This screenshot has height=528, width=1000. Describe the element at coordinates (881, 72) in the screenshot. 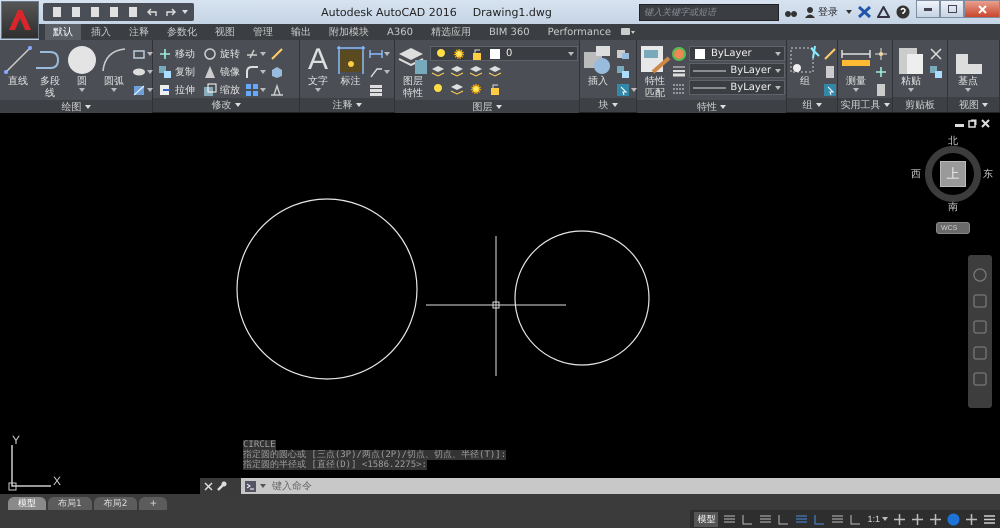

I see `move-button` at that location.